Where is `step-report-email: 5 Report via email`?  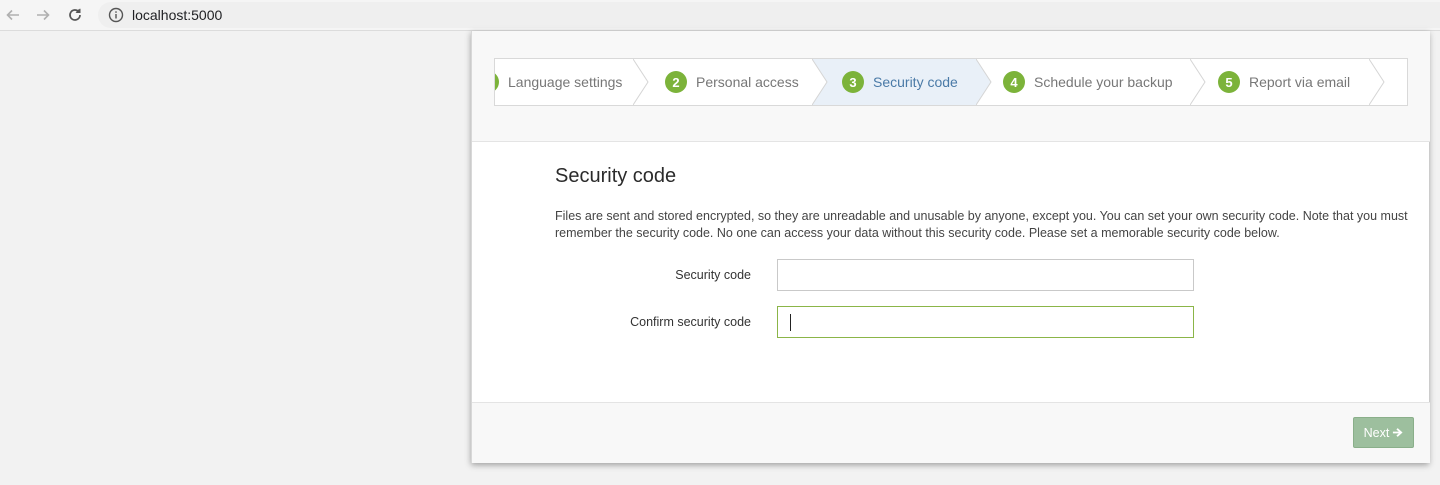
step-report-email: 5 Report via email is located at coordinates (1298, 82).